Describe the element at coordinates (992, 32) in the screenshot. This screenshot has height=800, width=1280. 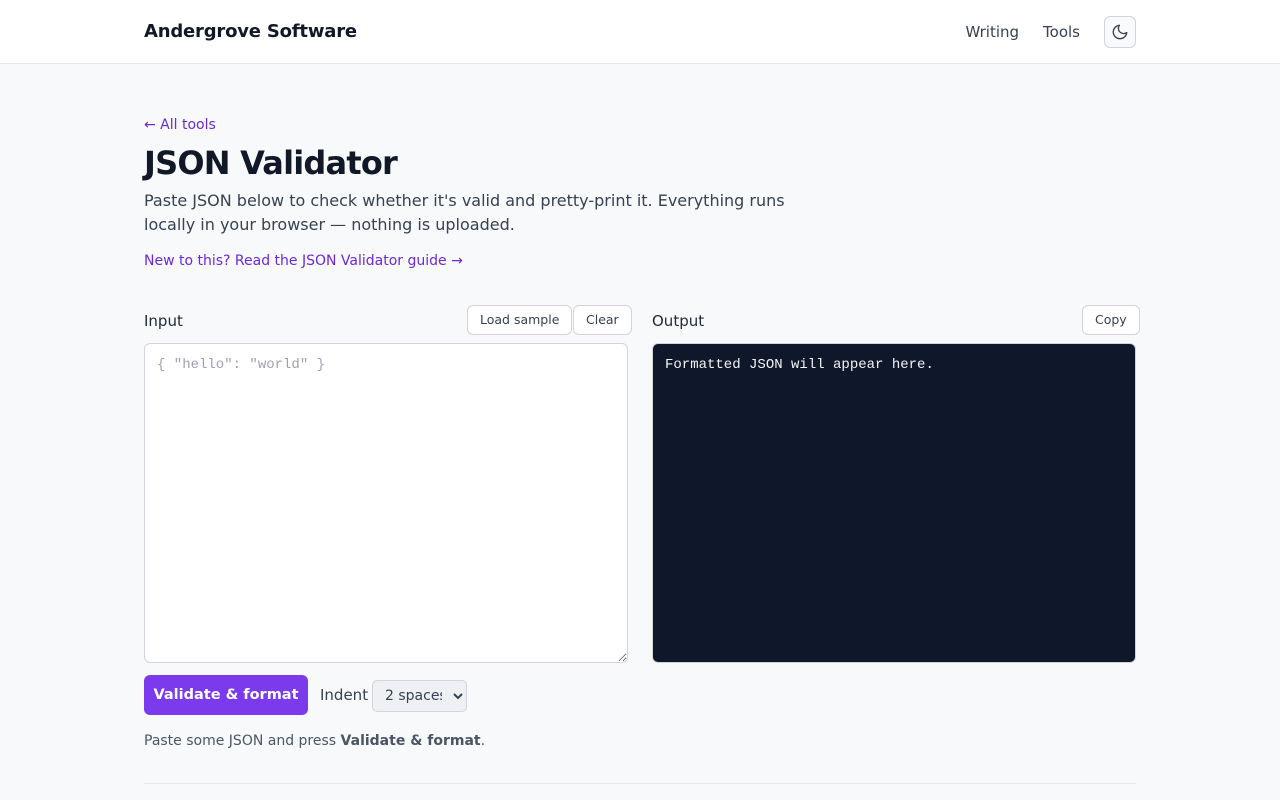
I see `nav-link-writing: Writing` at that location.